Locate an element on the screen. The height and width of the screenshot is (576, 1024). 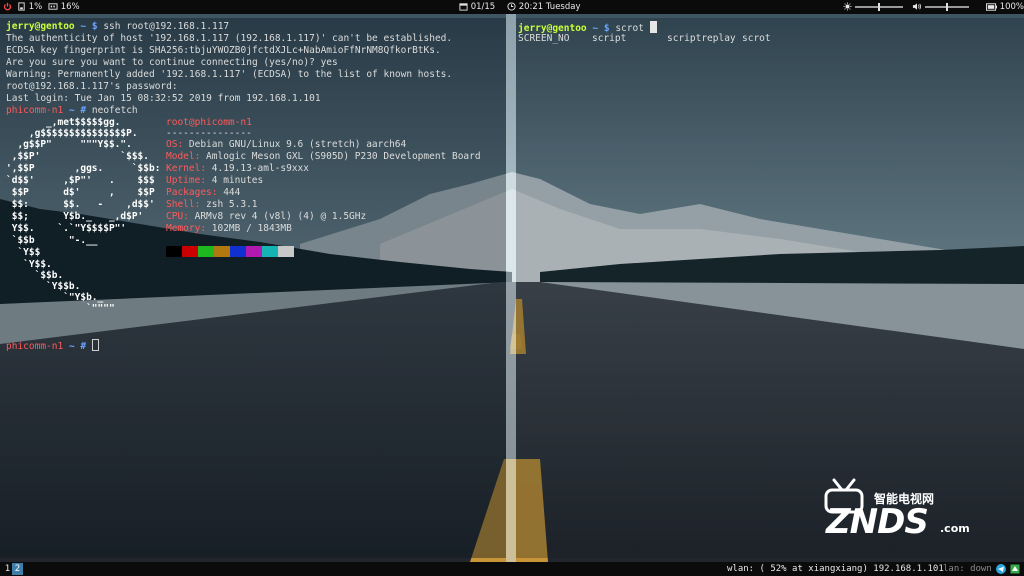
neofetch-title: root@phicomm-n1 is located at coordinates (209, 122).